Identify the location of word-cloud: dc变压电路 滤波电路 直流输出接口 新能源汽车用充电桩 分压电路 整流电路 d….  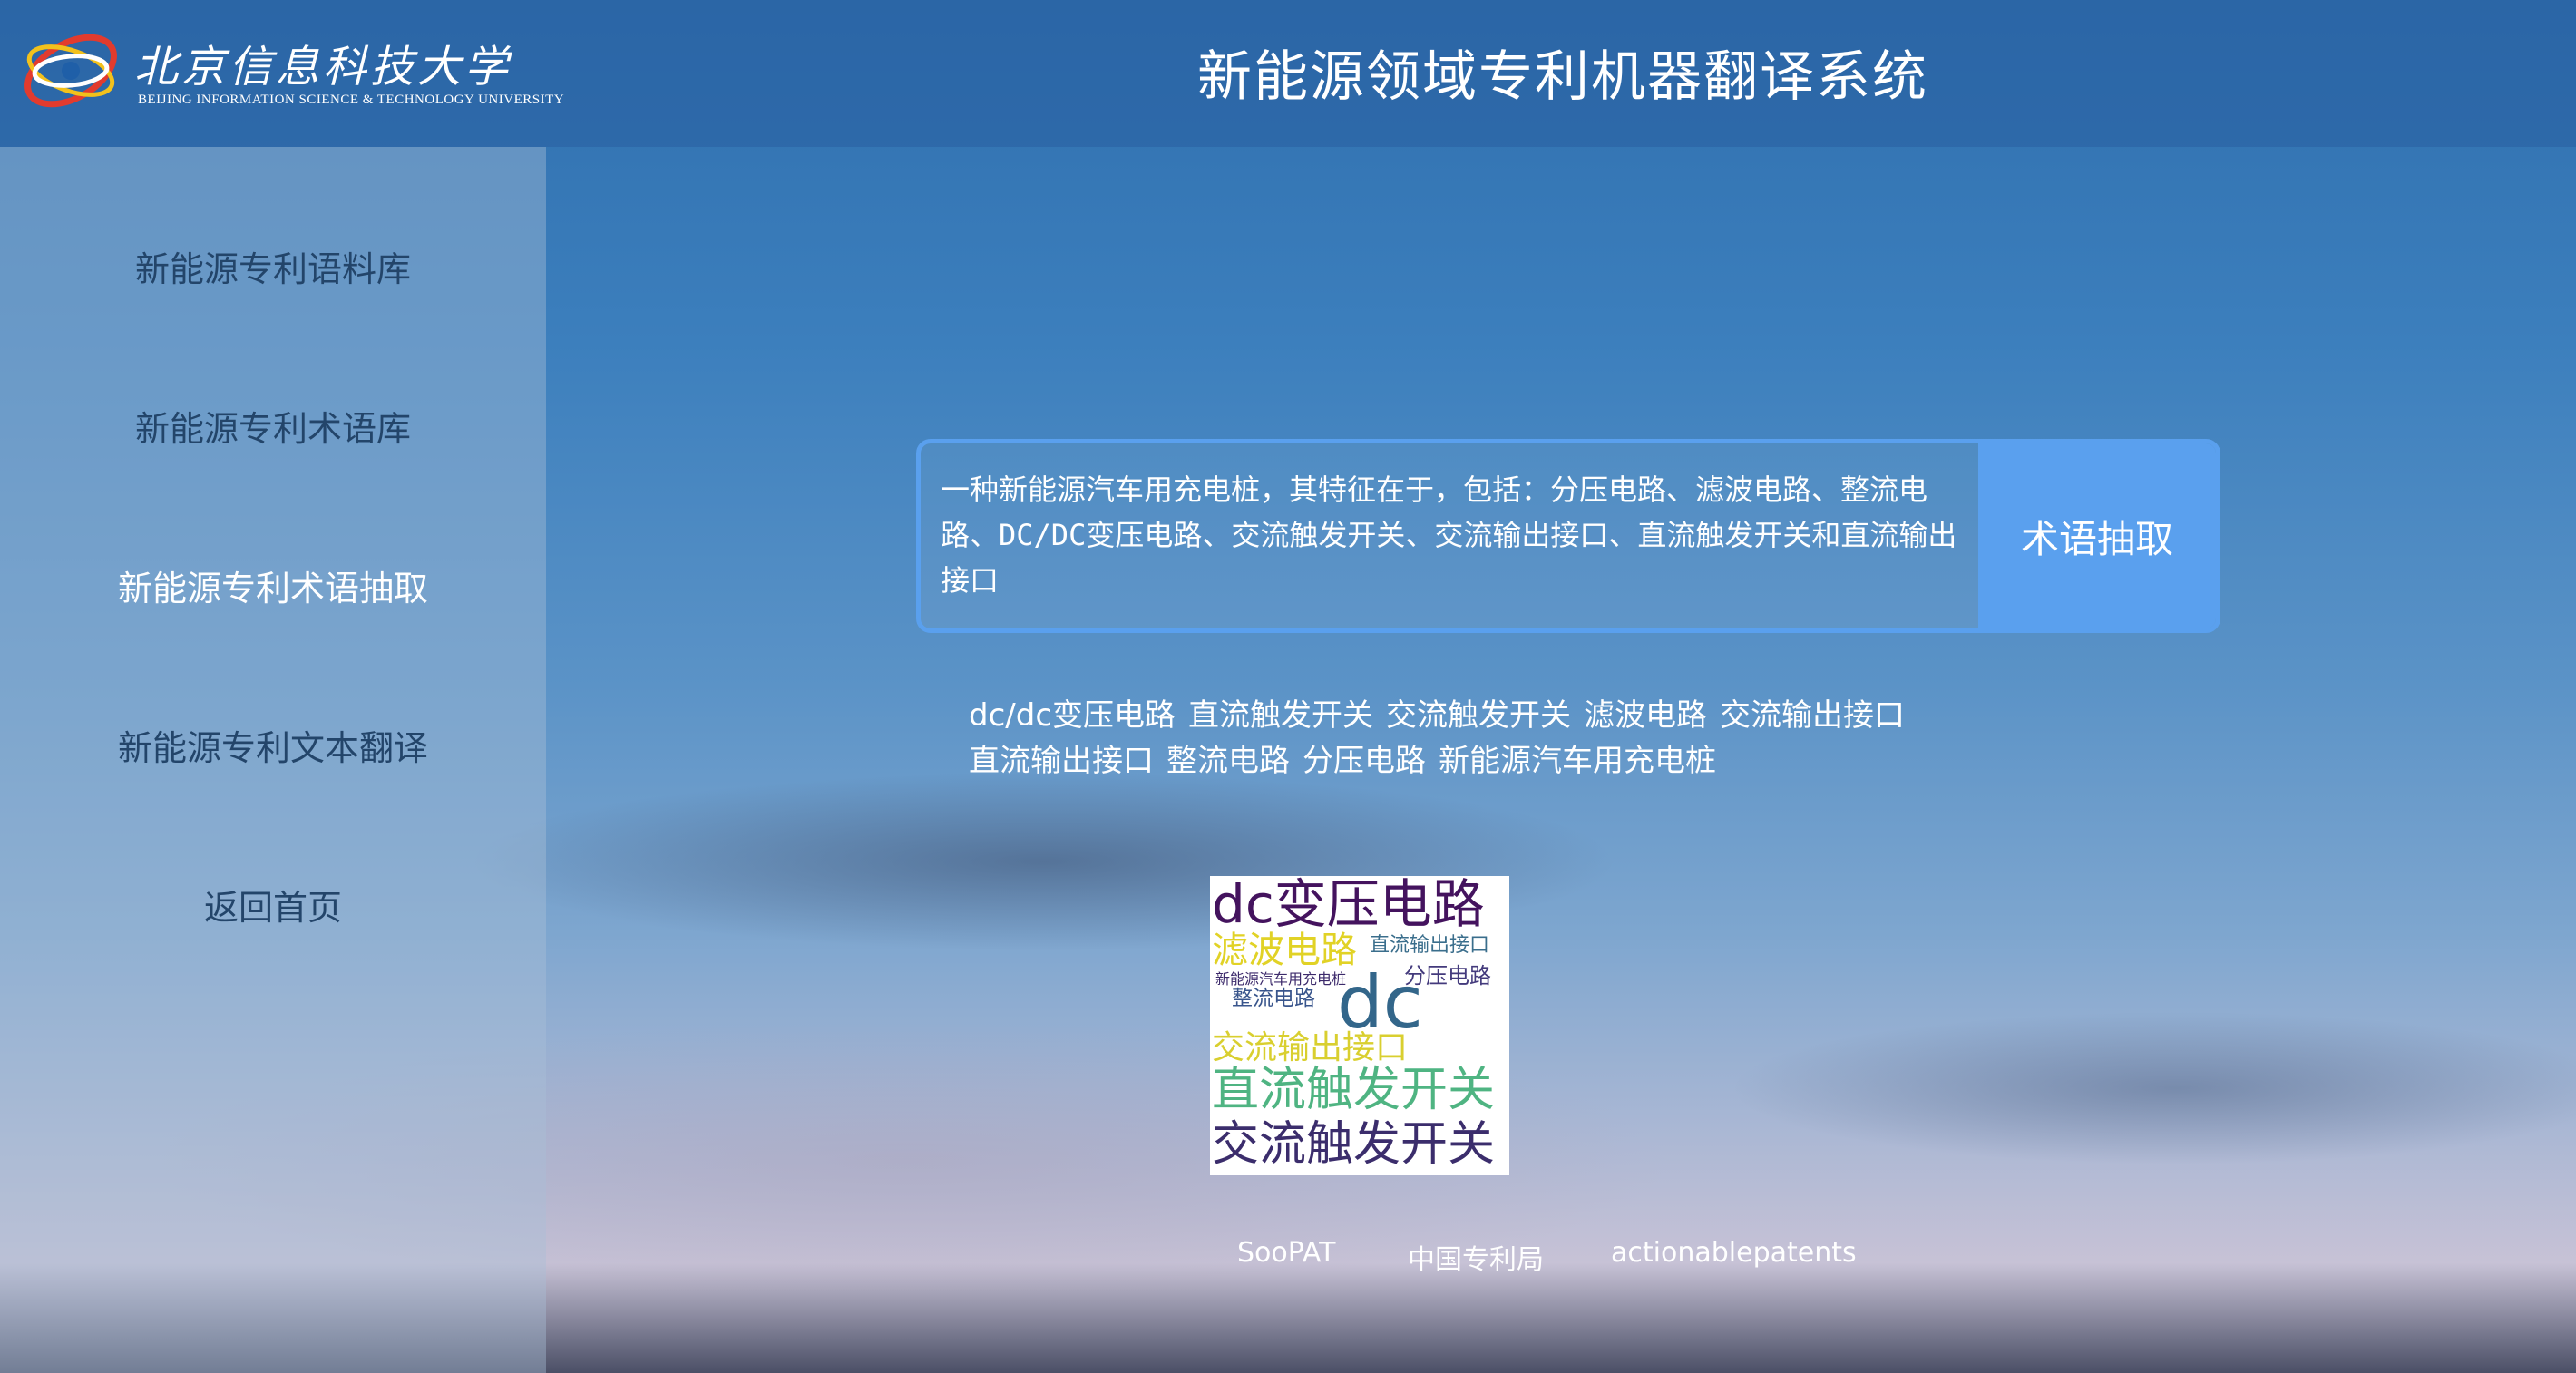
(1359, 1025).